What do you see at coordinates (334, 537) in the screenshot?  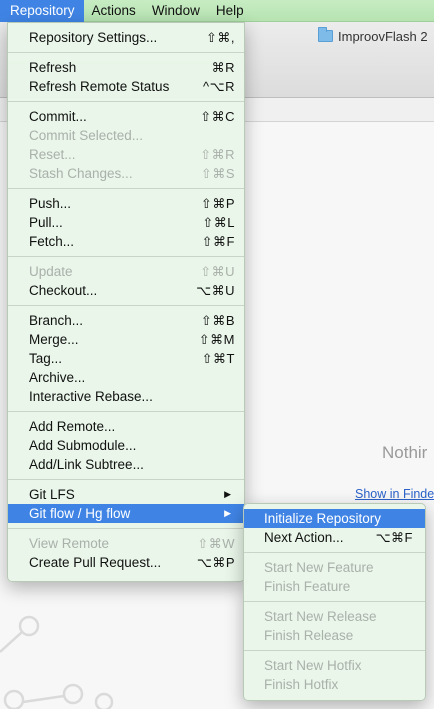 I see `menu-item-next-action: Next Action... ⌥⌘F` at bounding box center [334, 537].